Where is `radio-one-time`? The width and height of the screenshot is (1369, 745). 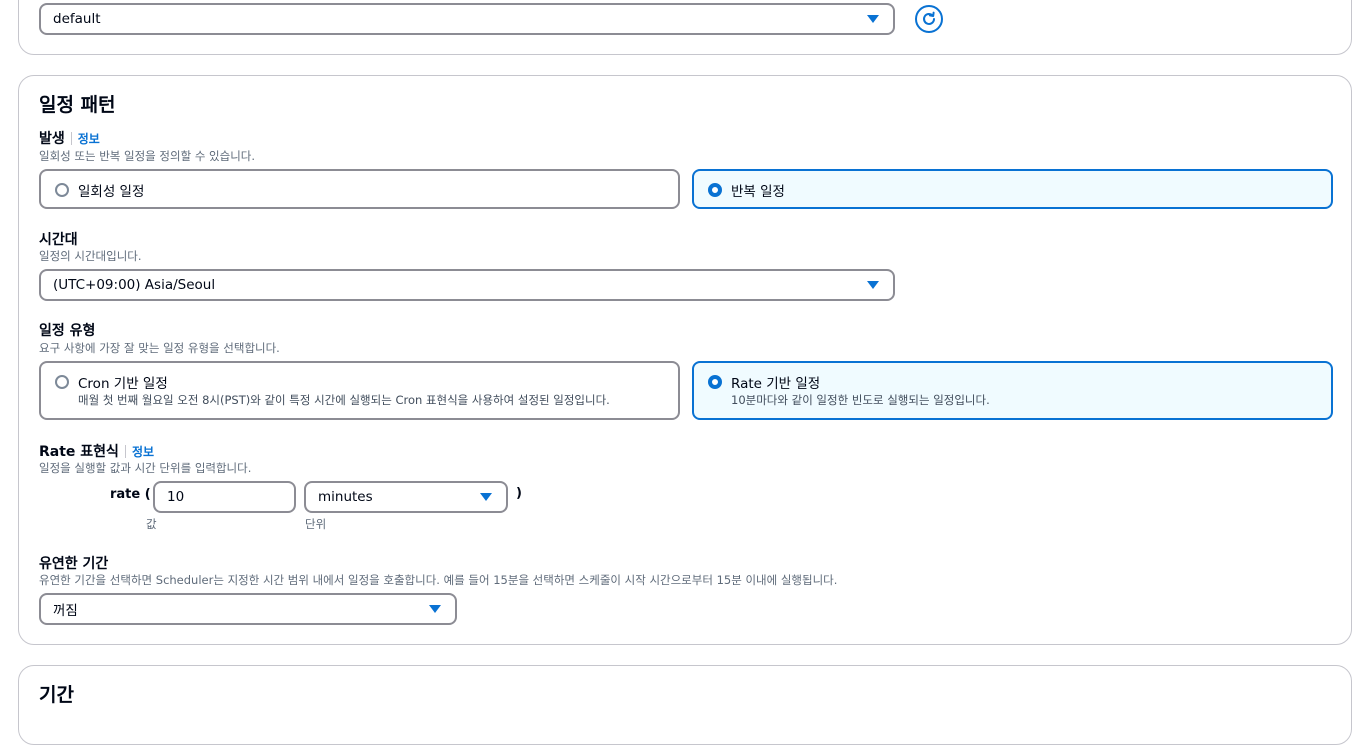
radio-one-time is located at coordinates (62, 190).